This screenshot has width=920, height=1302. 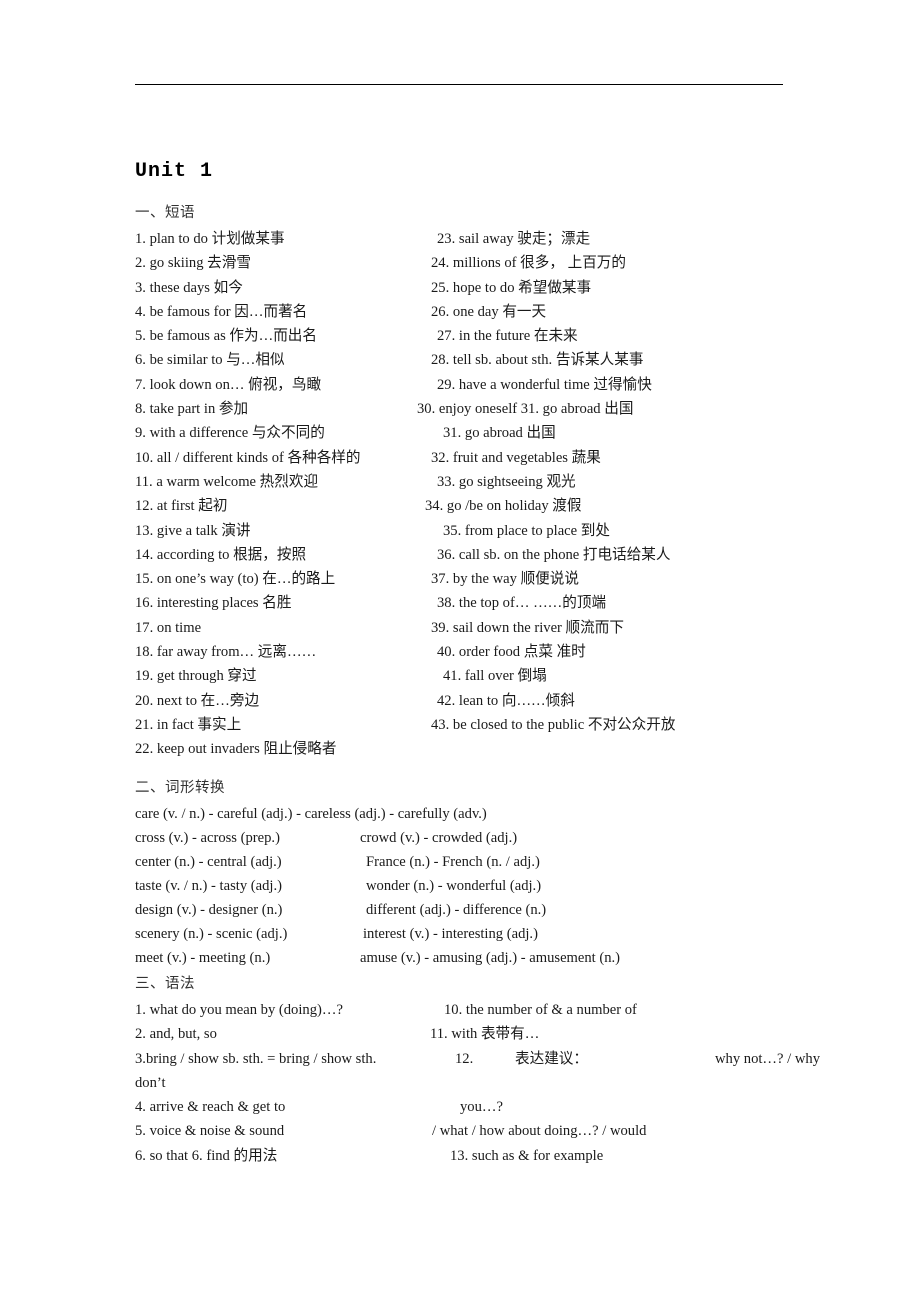 What do you see at coordinates (239, 1010) in the screenshot?
I see `list-item: 1. what do you mean by (doing)…?` at bounding box center [239, 1010].